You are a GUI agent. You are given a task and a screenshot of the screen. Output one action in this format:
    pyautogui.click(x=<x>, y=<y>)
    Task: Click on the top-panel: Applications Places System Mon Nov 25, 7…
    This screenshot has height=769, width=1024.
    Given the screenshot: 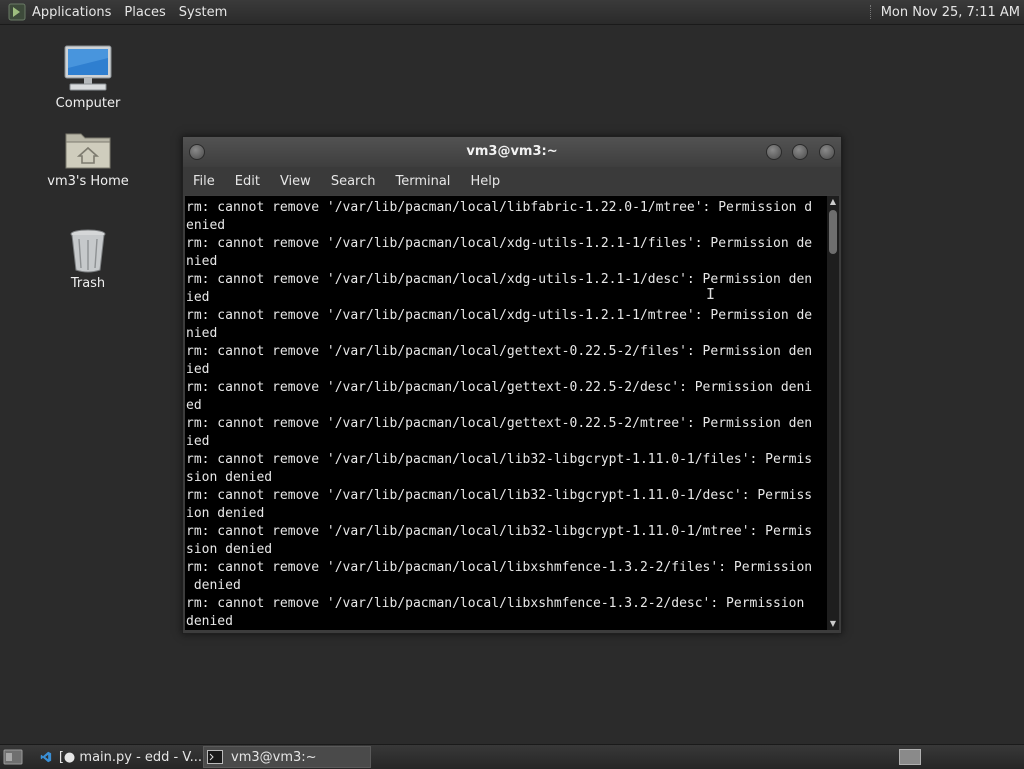 What is the action you would take?
    pyautogui.click(x=512, y=12)
    